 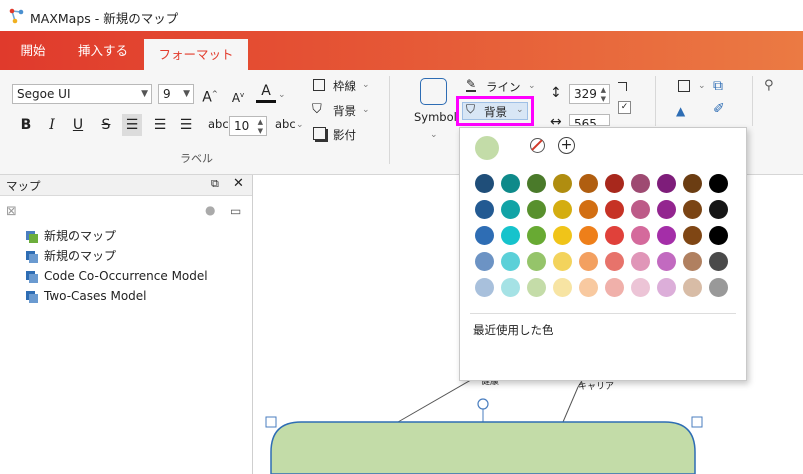 I want to click on text-wrap-icon: abc, so click(x=285, y=124).